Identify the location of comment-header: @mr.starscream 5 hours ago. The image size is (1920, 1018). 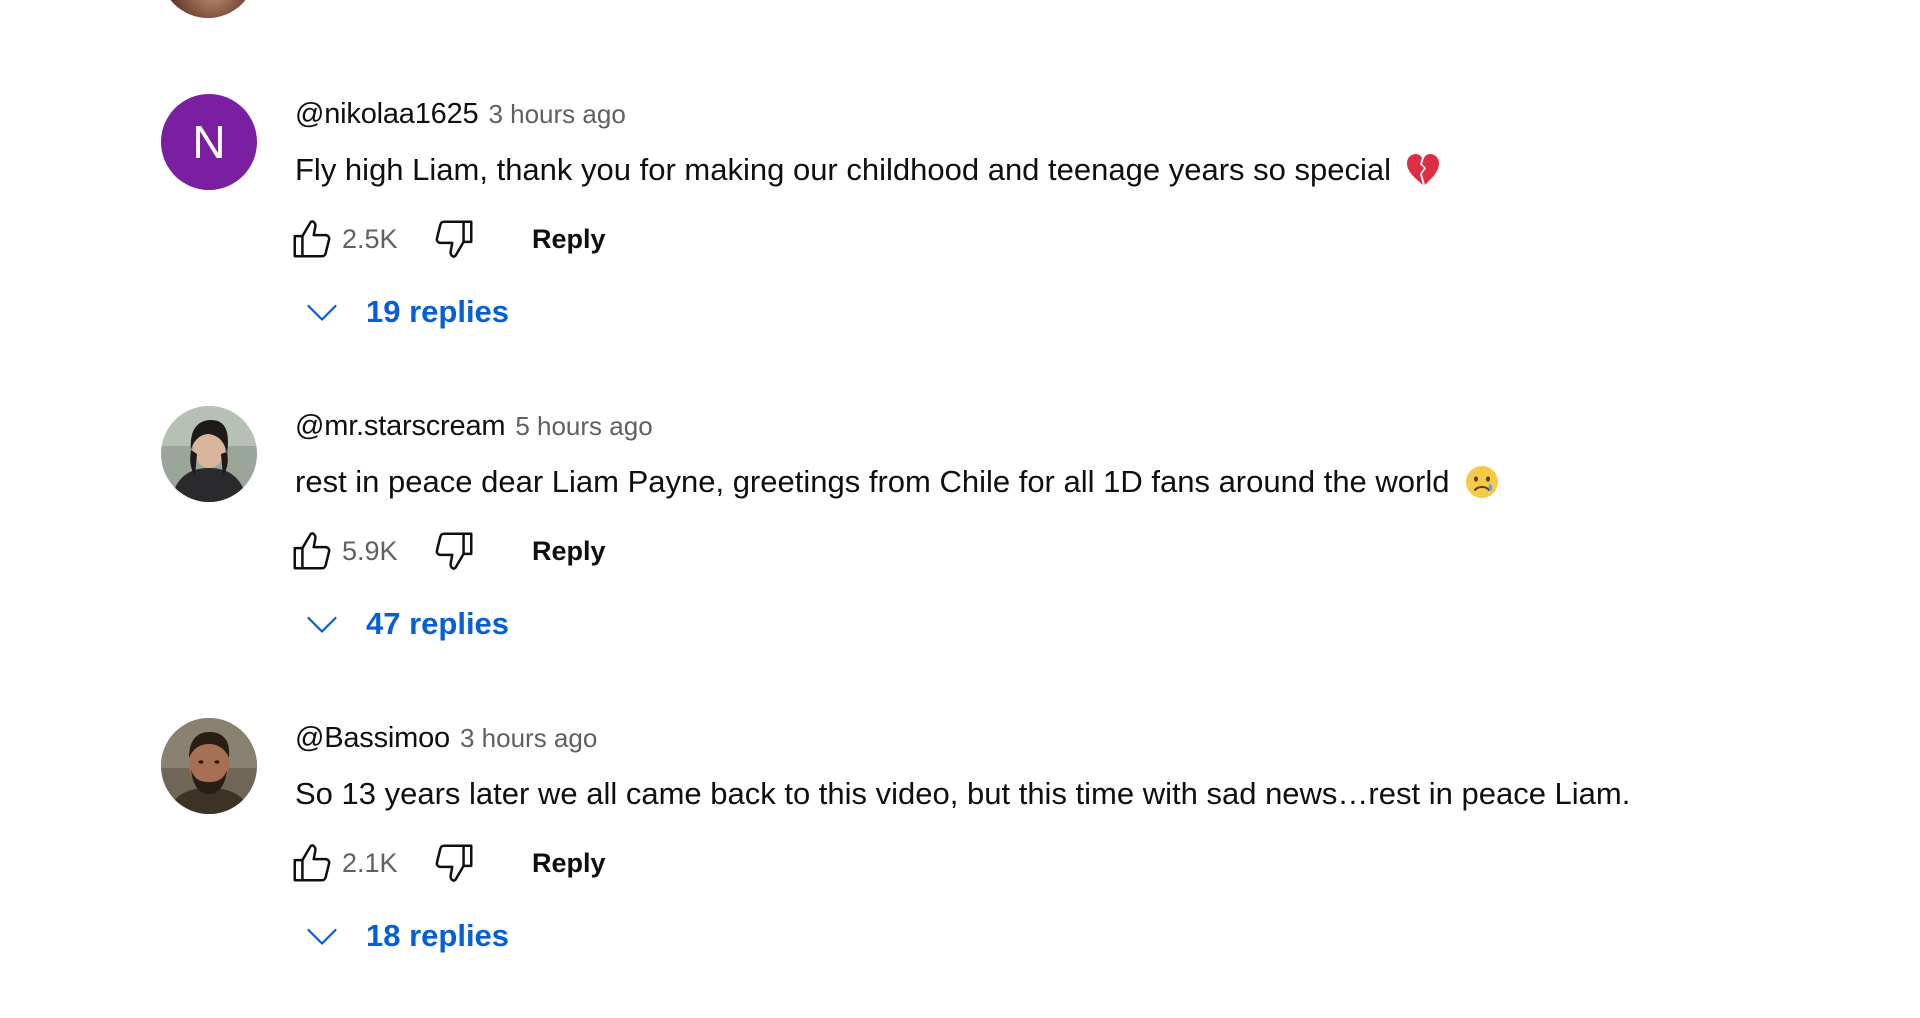
(474, 428).